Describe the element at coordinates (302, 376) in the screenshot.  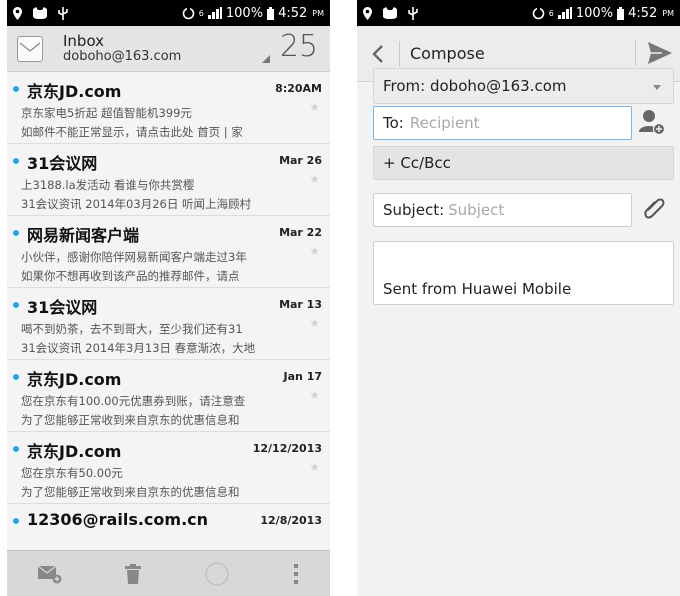
I see `mail-date: Jan 17` at that location.